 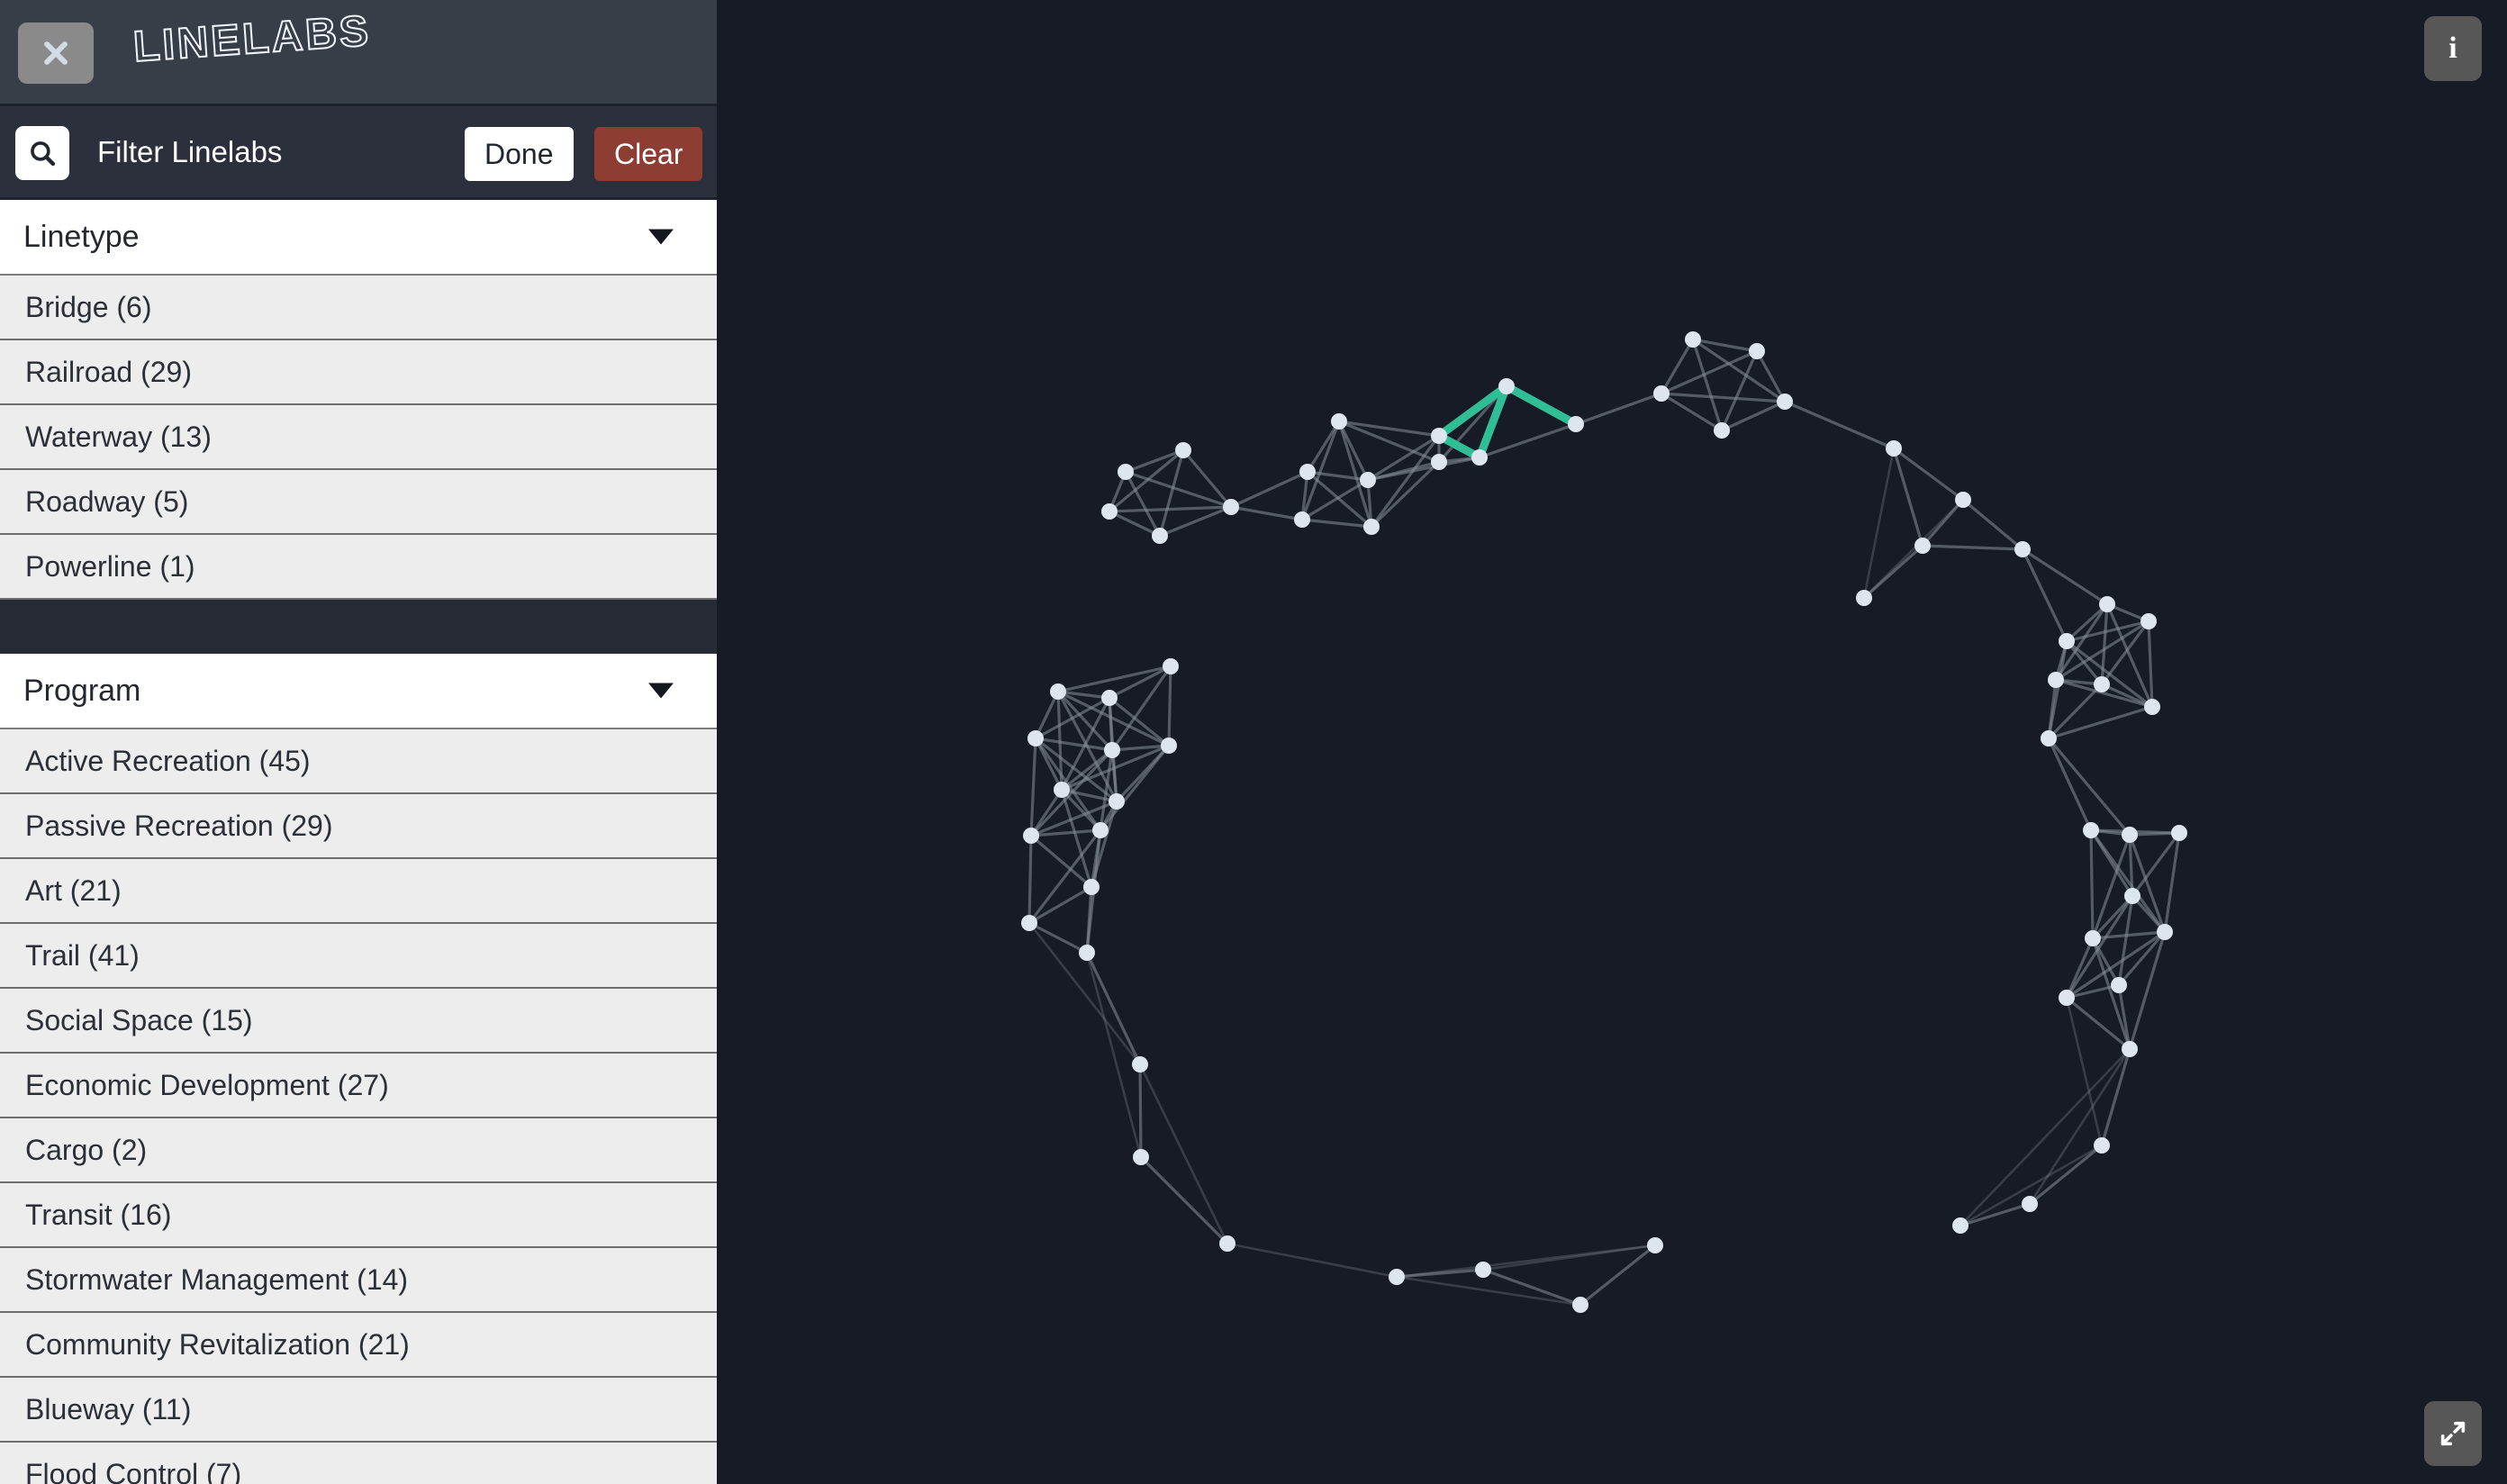 I want to click on expand-button, so click(x=2453, y=1434).